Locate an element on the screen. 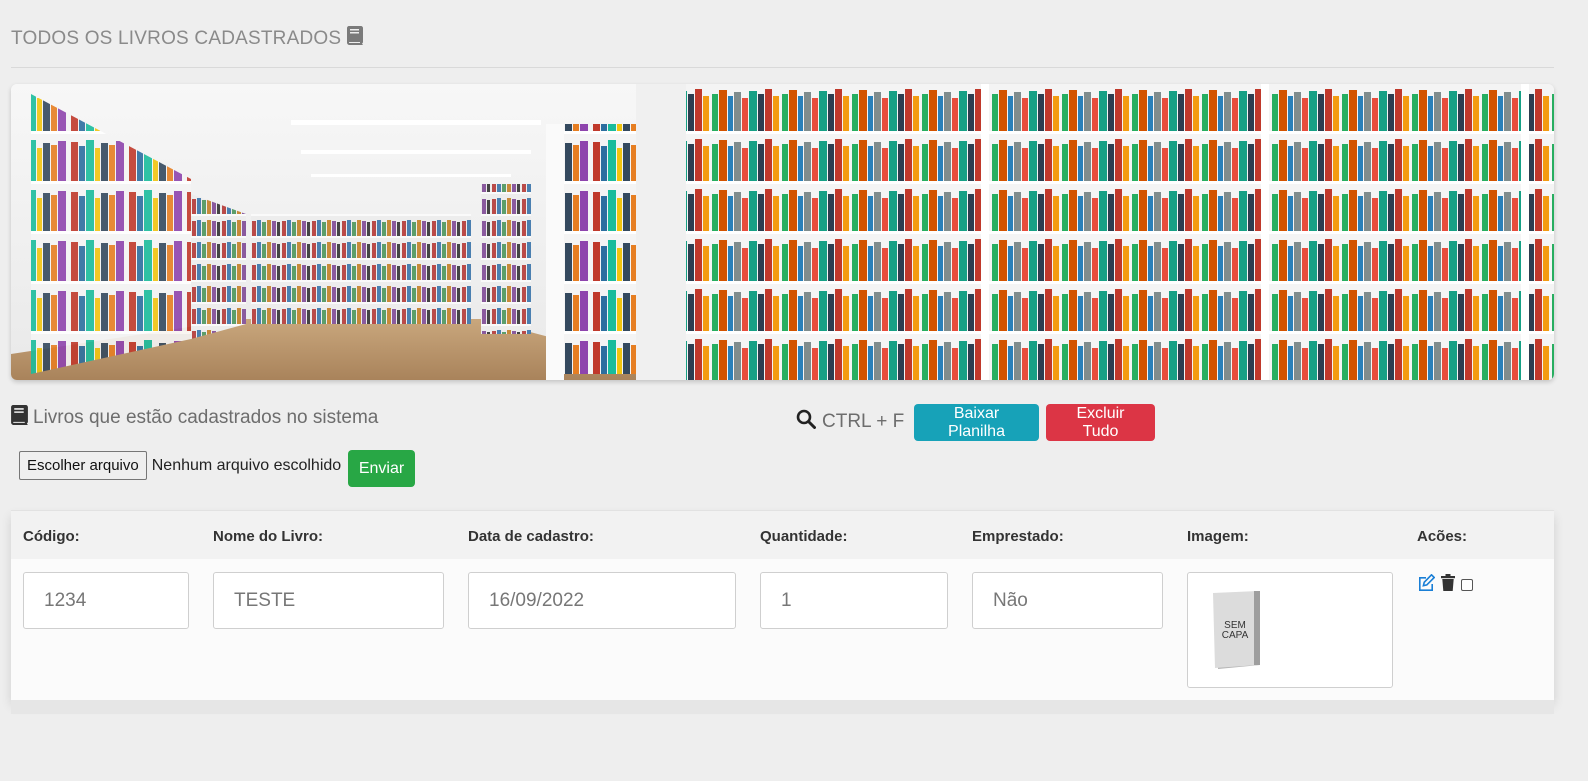 The image size is (1588, 781). no-cover-text-2: CAPA is located at coordinates (1235, 635).